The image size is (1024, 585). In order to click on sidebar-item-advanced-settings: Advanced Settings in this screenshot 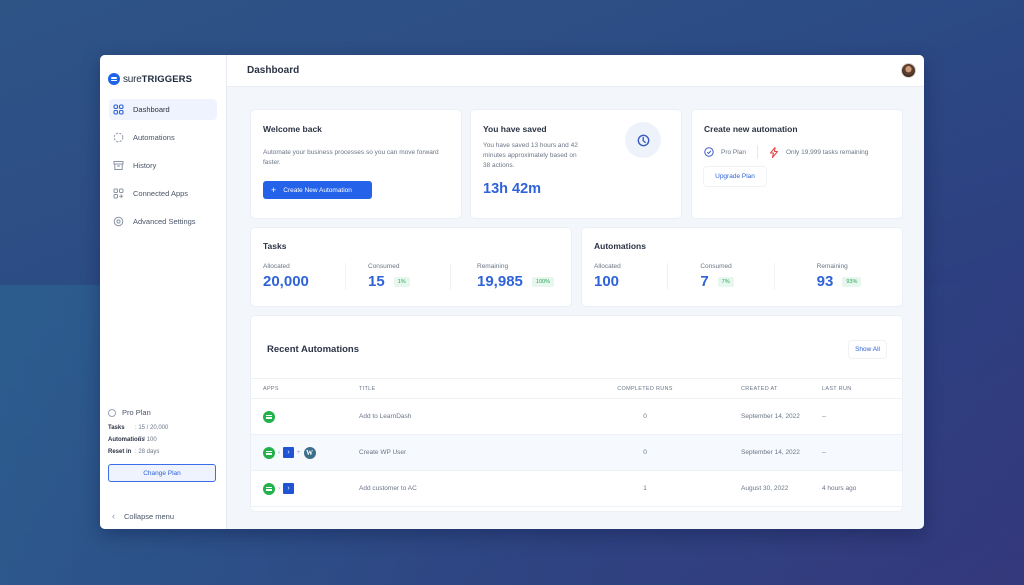, I will do `click(163, 221)`.